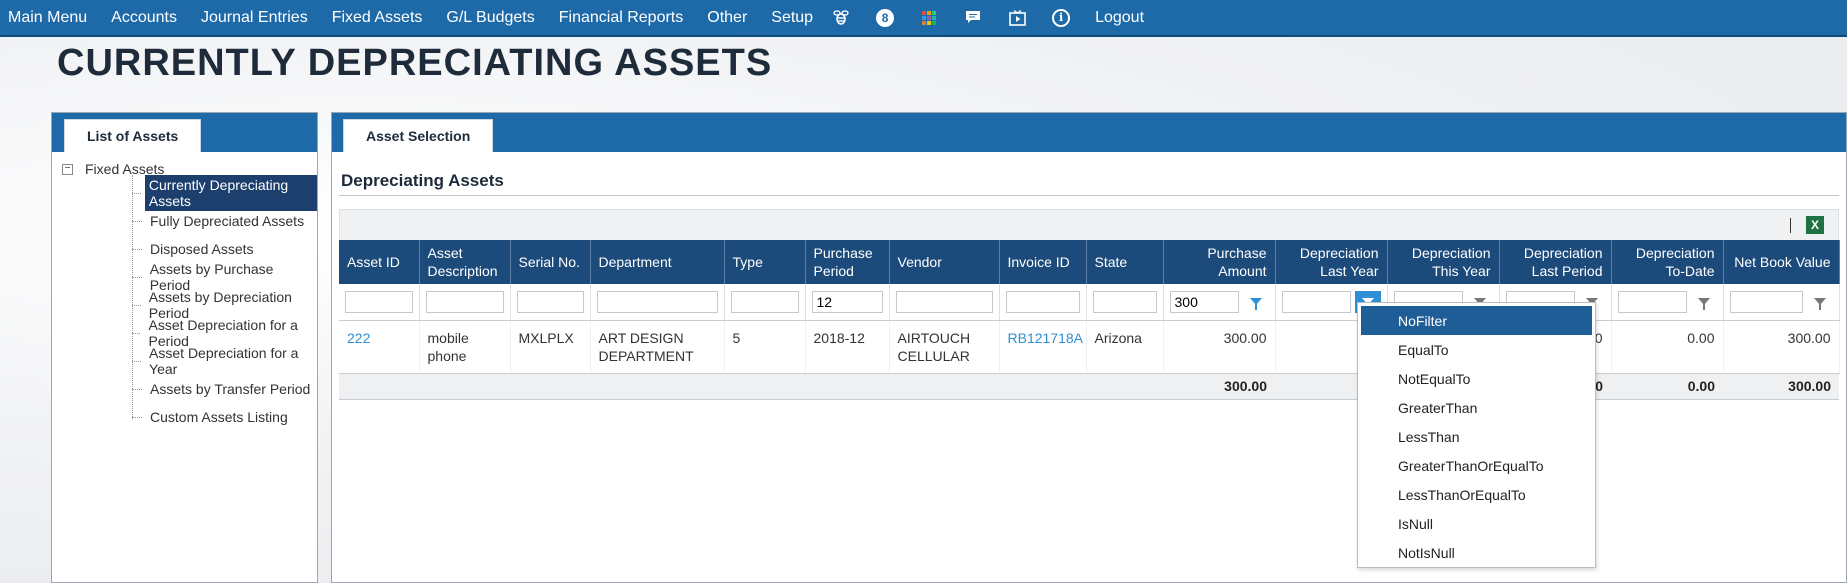  I want to click on filter-vendor-input, so click(944, 301).